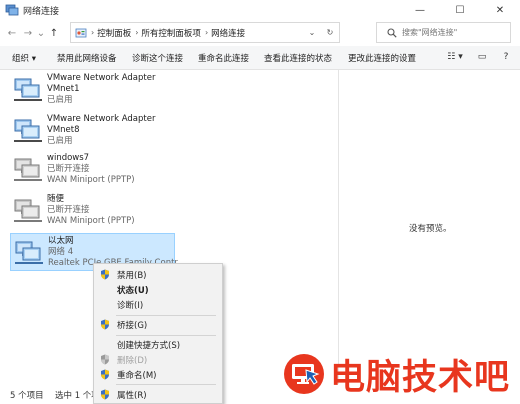  I want to click on preview-message: 没有预览。, so click(430, 229).